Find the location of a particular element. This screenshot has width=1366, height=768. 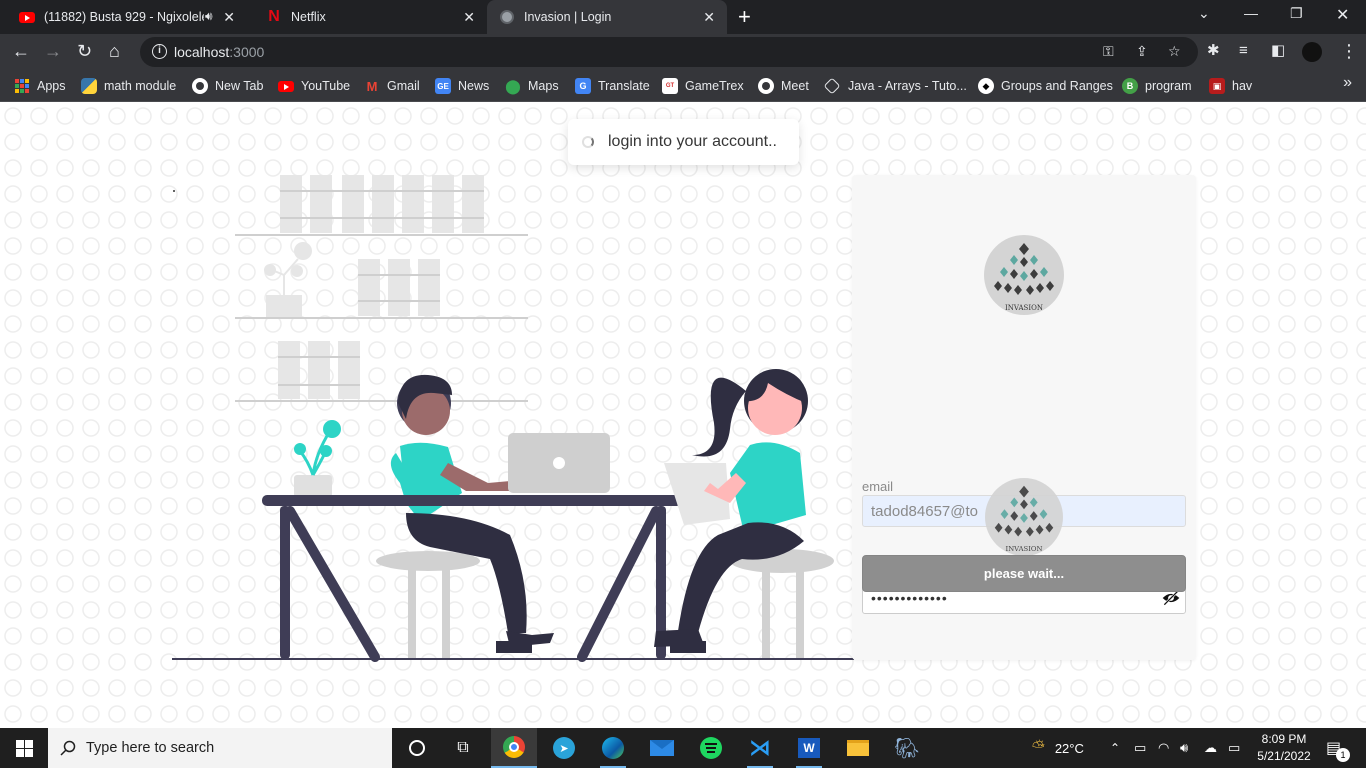

bookmark-gametrex: GT GameTrex is located at coordinates (703, 86).